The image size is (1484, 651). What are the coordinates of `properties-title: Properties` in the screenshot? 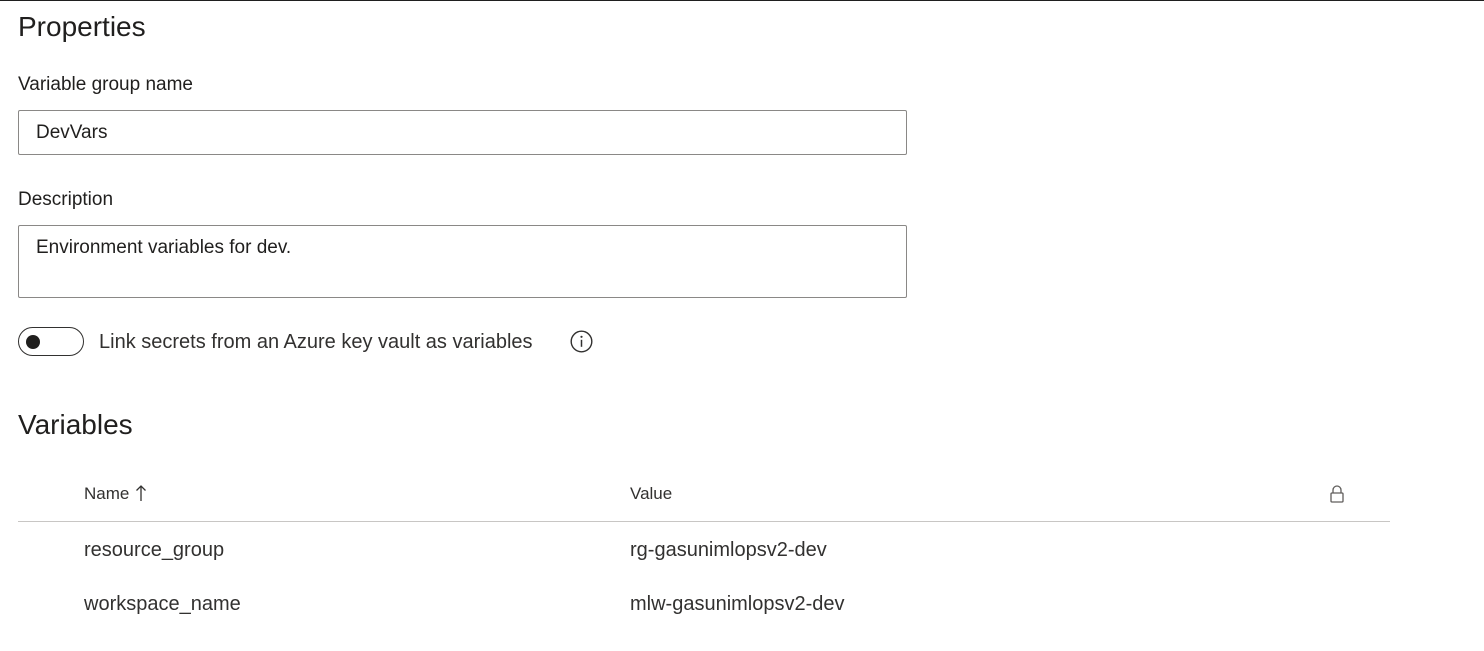 It's located at (82, 26).